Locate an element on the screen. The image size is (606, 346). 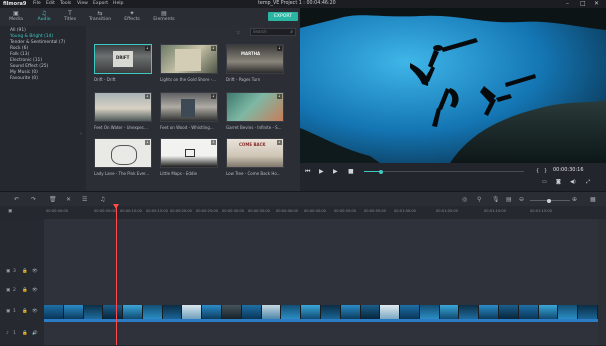
menu-export: Export is located at coordinates (100, 3).